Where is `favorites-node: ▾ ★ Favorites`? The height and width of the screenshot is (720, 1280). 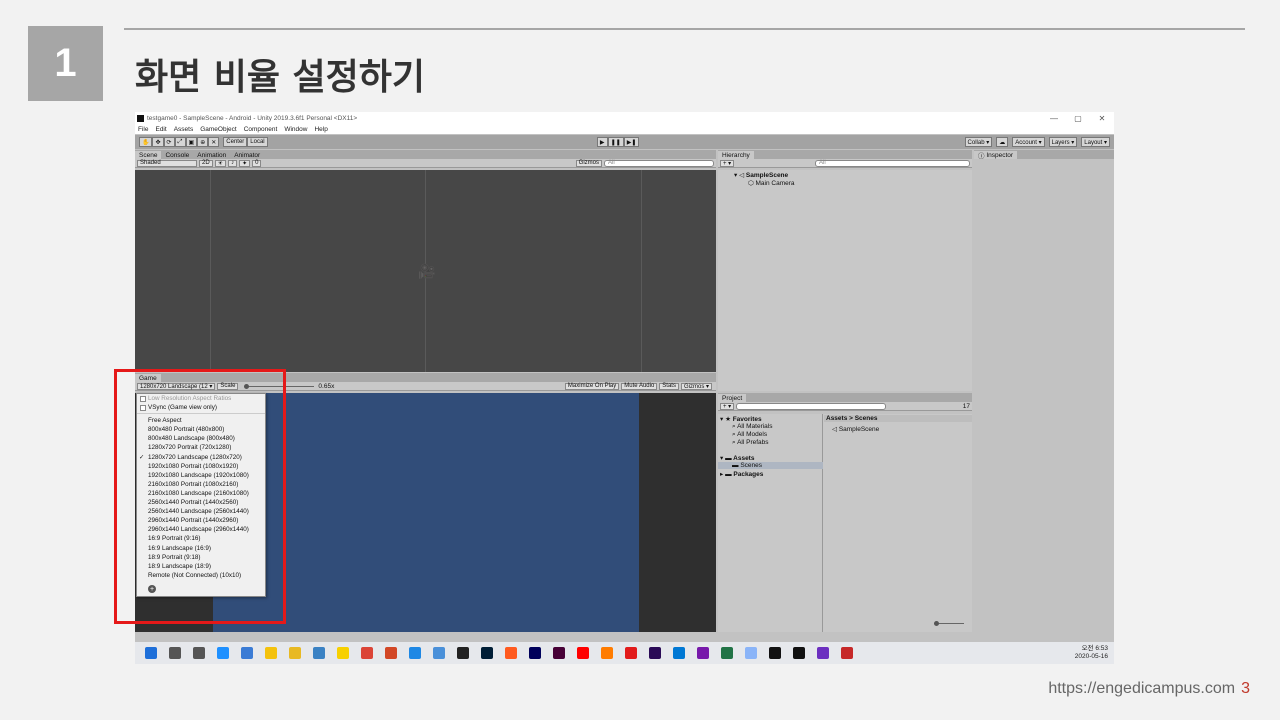 favorites-node: ▾ ★ Favorites is located at coordinates (741, 419).